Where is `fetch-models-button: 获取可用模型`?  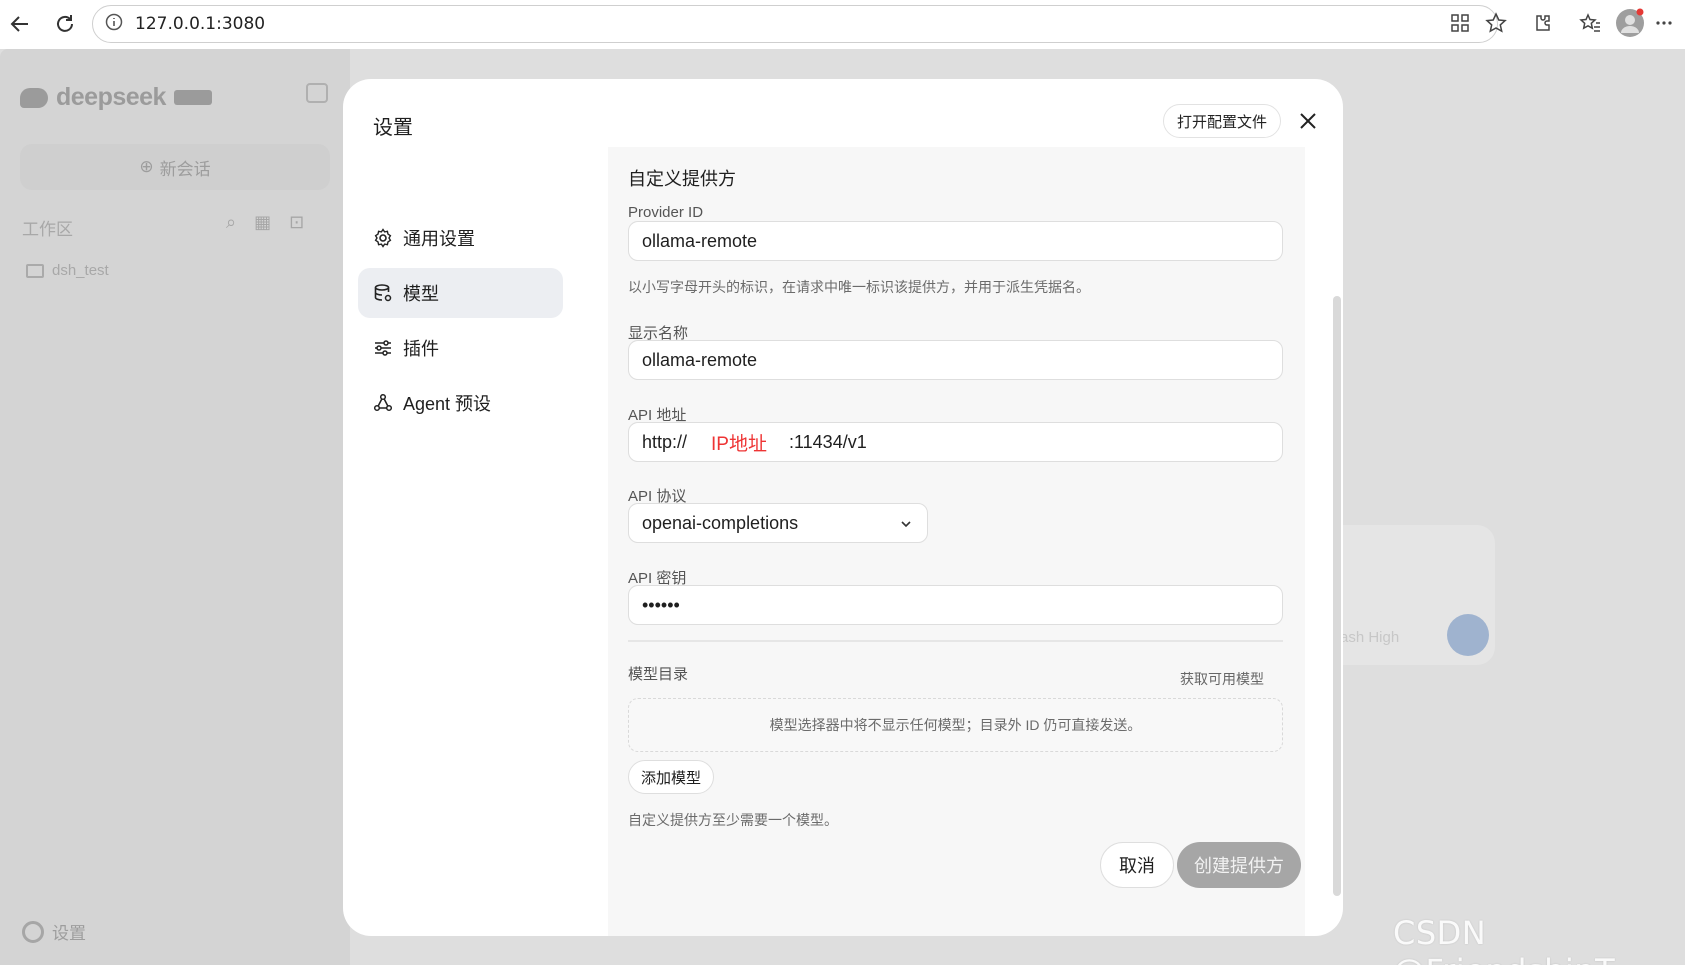
fetch-models-button: 获取可用模型 is located at coordinates (1222, 679).